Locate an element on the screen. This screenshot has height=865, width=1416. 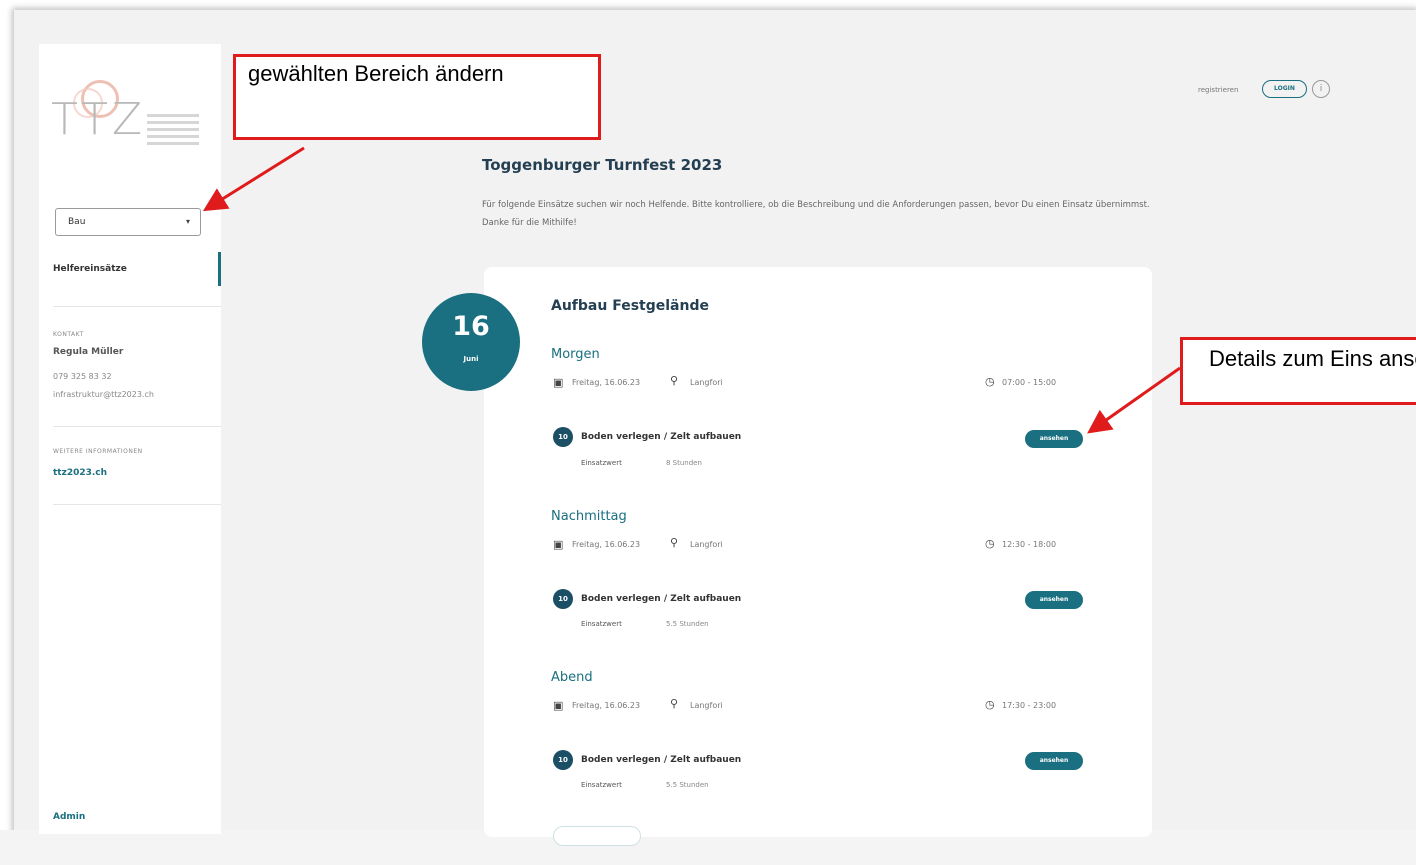
nav-item-label: Helfereinsätze is located at coordinates (90, 269).